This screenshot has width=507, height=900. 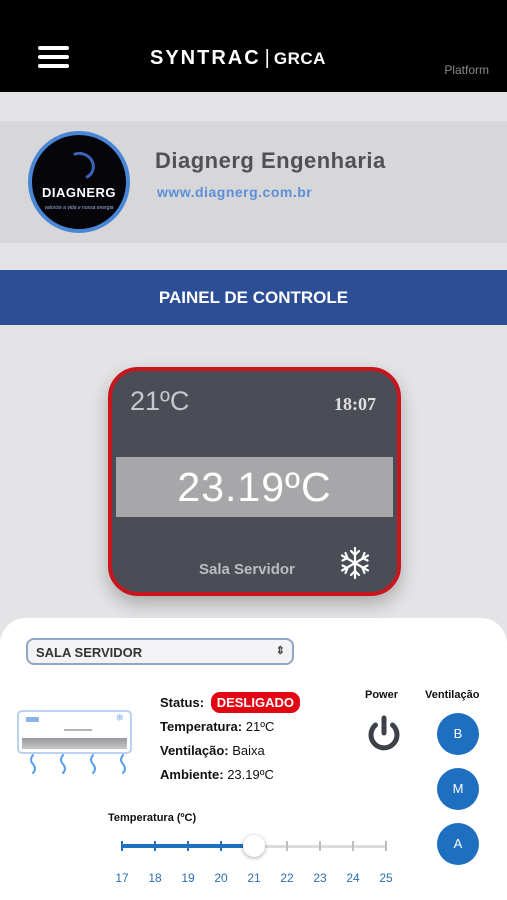 I want to click on brand-logo: SYNTRAC | GRCA, so click(x=238, y=58).